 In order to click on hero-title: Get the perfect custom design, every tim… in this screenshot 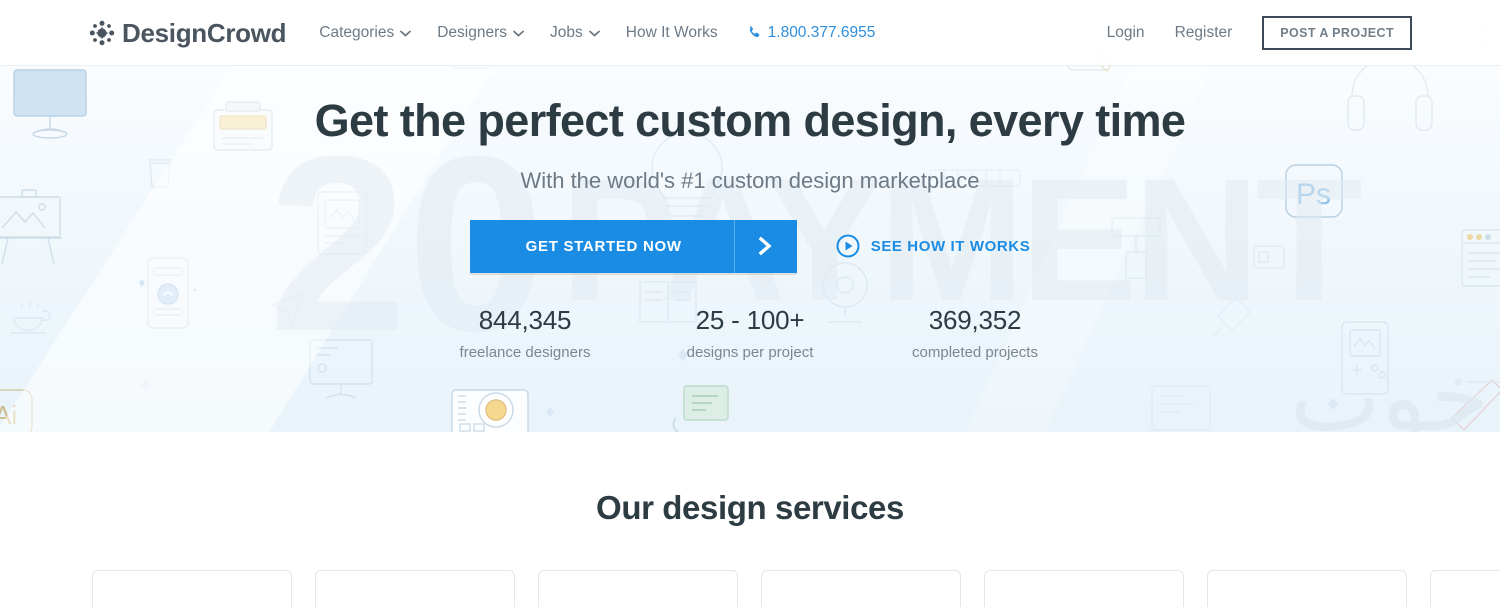, I will do `click(750, 120)`.